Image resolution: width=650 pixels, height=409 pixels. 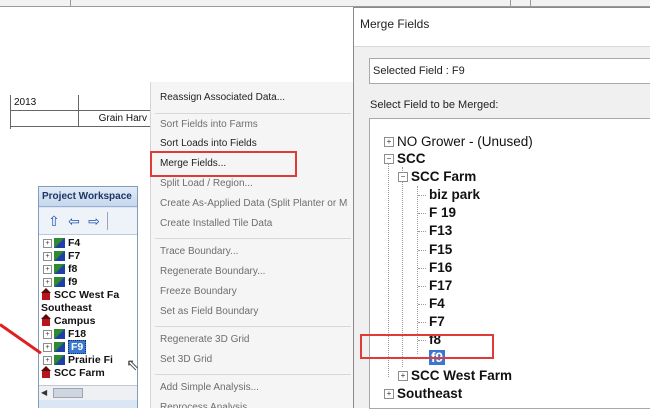 What do you see at coordinates (405, 159) in the screenshot?
I see `tree-item-scc: − SCC` at bounding box center [405, 159].